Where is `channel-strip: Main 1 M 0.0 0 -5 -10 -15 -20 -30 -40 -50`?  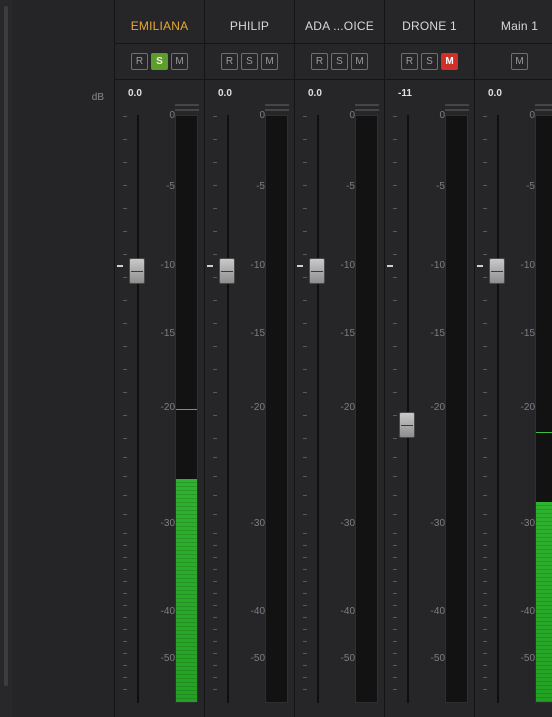
channel-strip: Main 1 M 0.0 0 -5 -10 -15 -20 -30 -40 -50 is located at coordinates (513, 358).